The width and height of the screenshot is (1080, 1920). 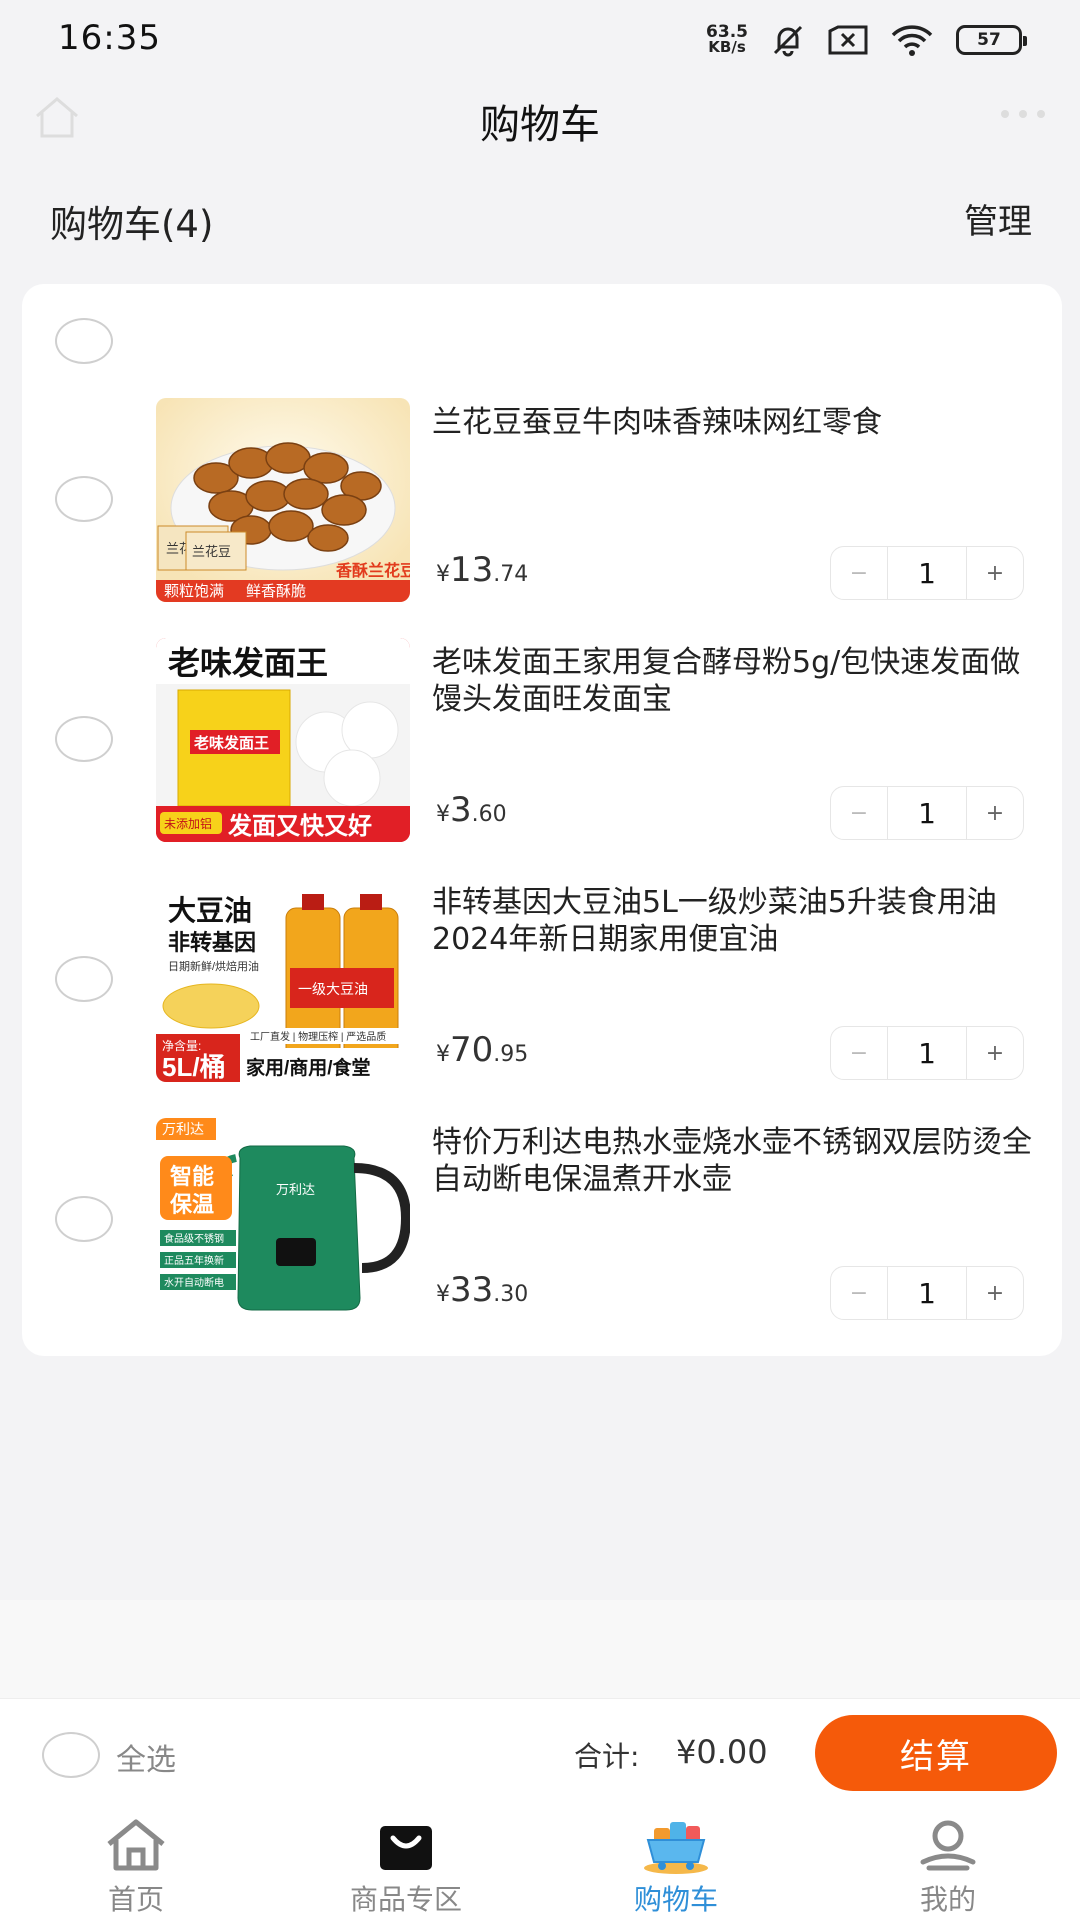 I want to click on svg-text: 食品级不锈钢, so click(x=194, y=1238).